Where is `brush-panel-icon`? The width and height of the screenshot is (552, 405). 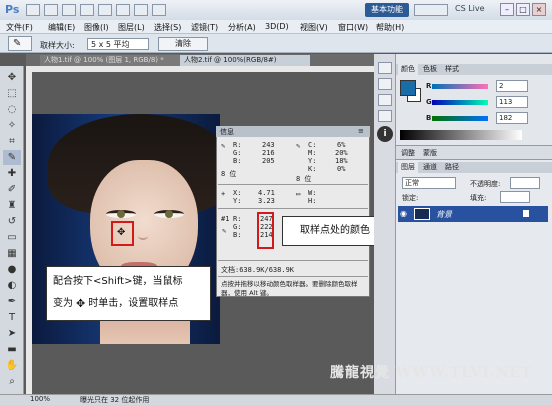 brush-panel-icon is located at coordinates (385, 116).